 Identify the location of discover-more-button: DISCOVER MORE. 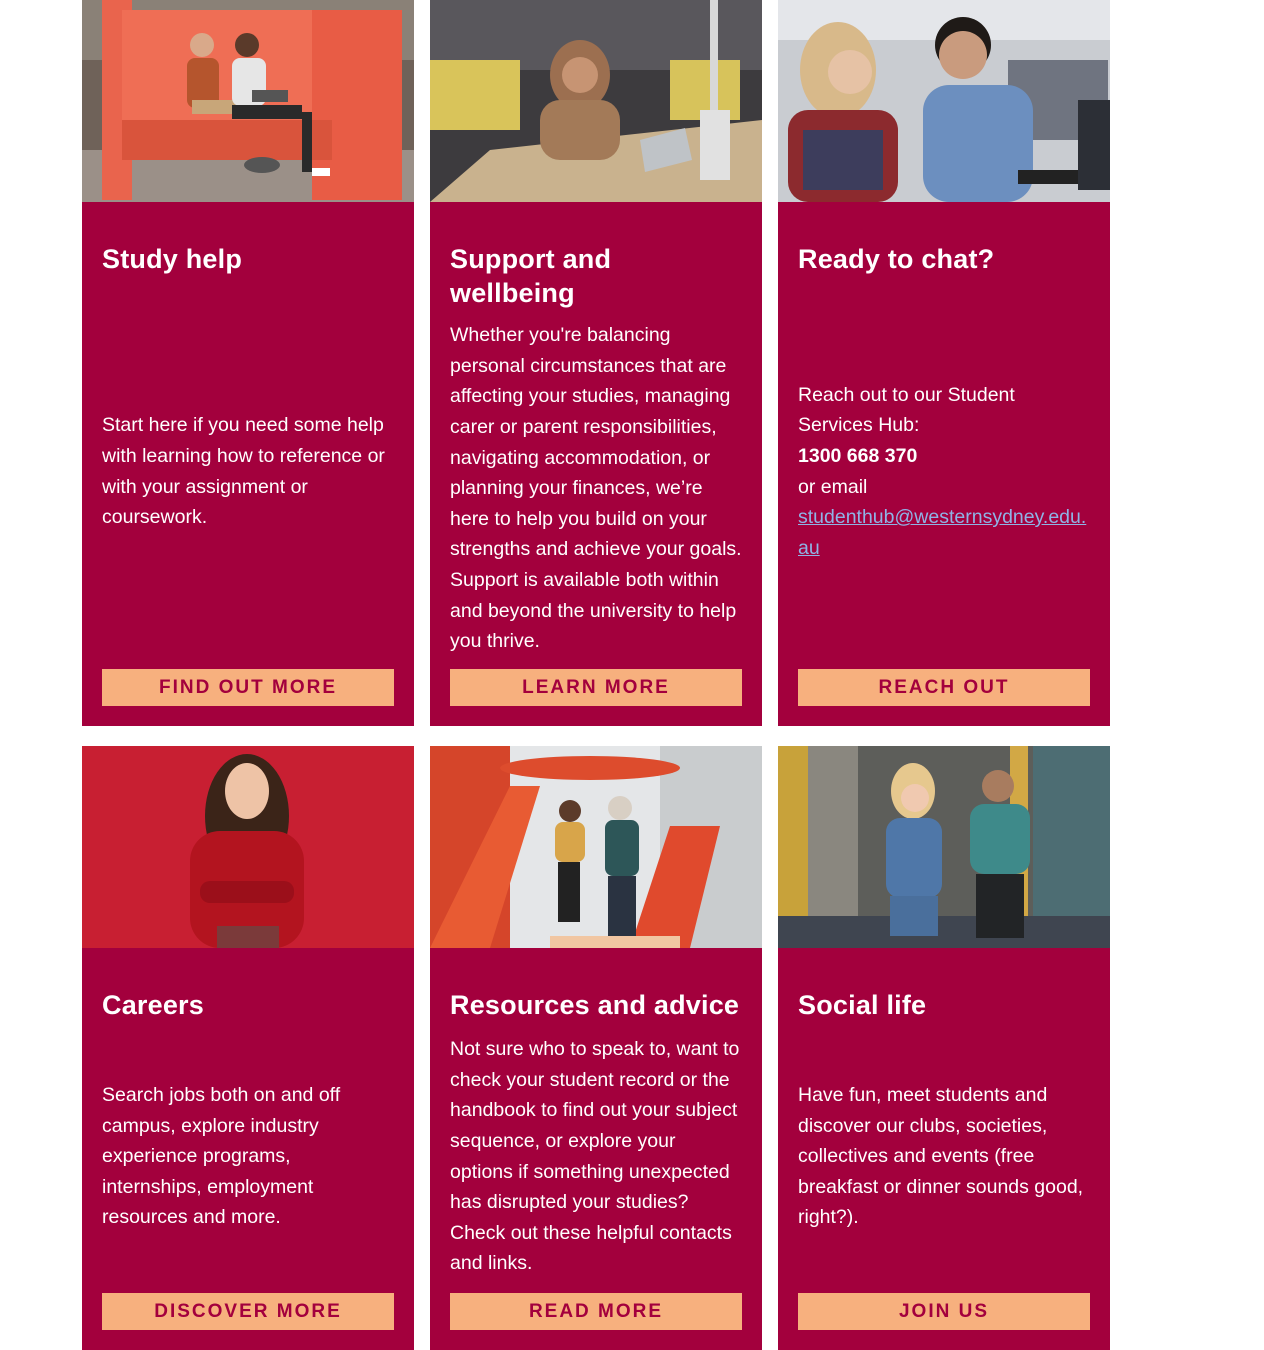
(248, 1311).